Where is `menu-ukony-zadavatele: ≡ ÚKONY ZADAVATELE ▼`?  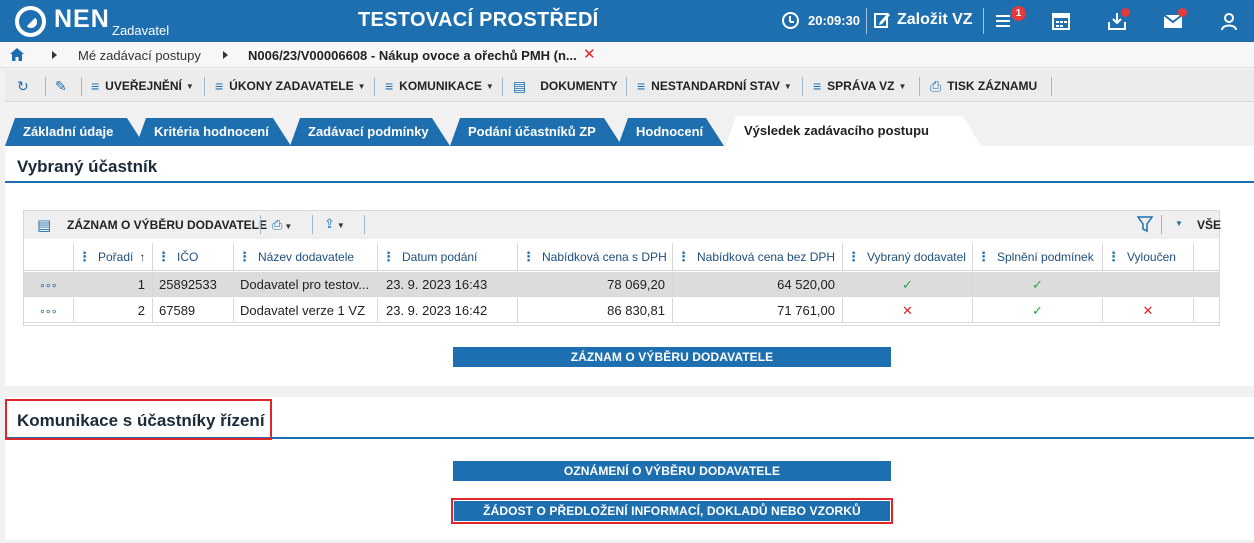
menu-ukony-zadavatele: ≡ ÚKONY ZADAVATELE ▼ is located at coordinates (290, 86).